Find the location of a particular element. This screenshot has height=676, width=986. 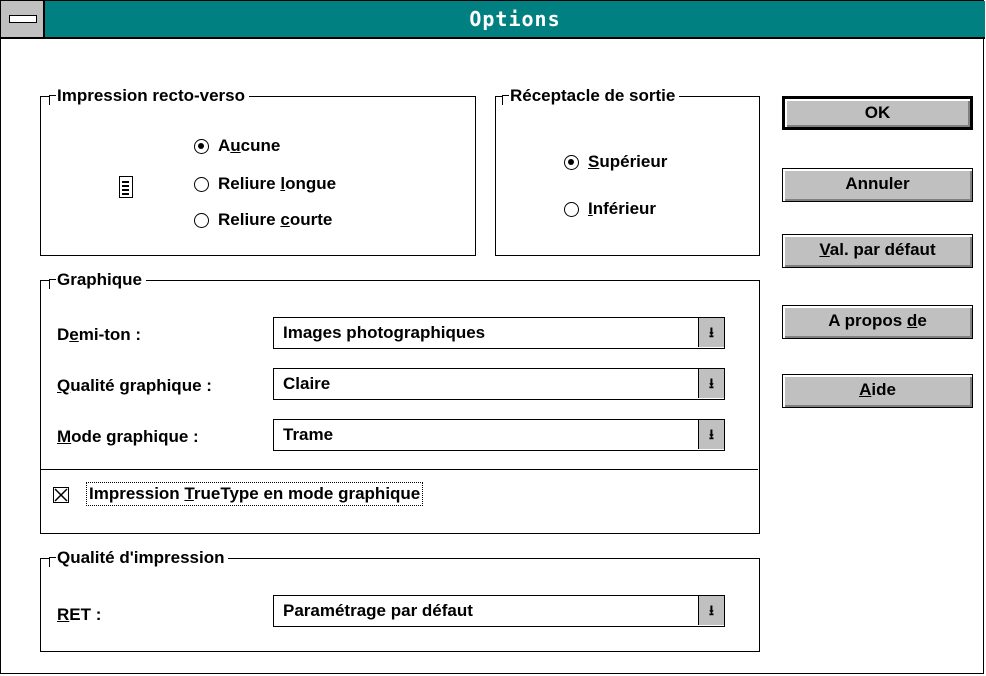

quality-label: Qualité graphique : is located at coordinates (134, 385).